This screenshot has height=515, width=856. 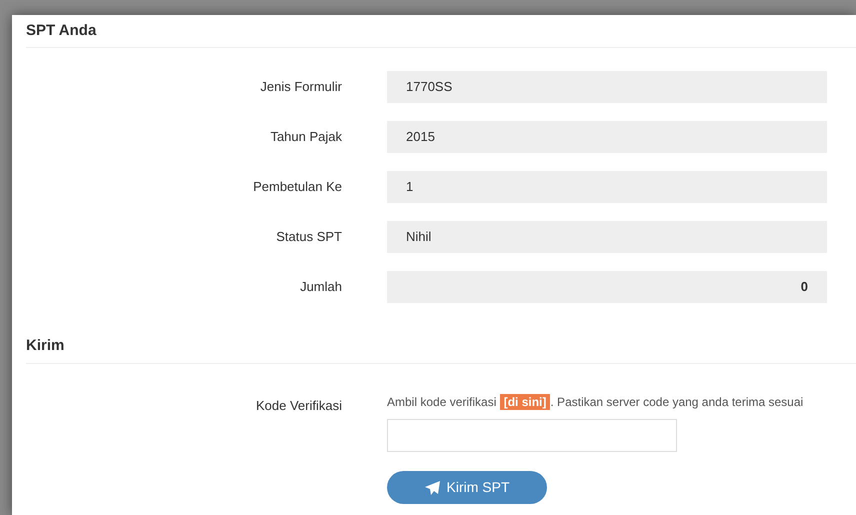 What do you see at coordinates (306, 137) in the screenshot?
I see `field-label: Tahun Pajak` at bounding box center [306, 137].